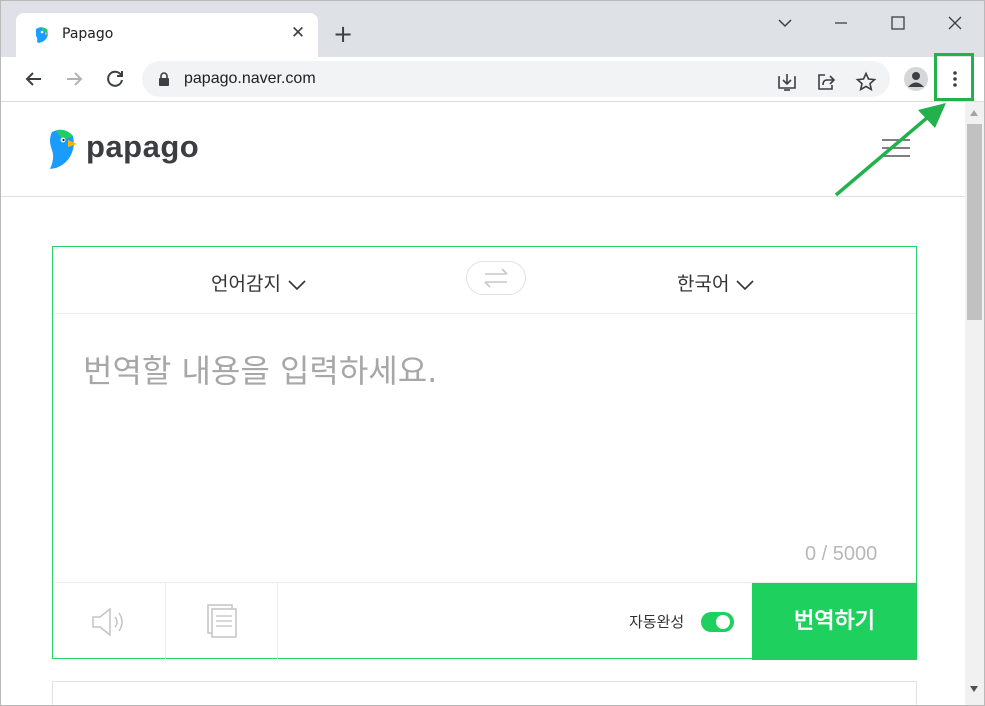 The width and height of the screenshot is (985, 706). What do you see at coordinates (657, 622) in the screenshot?
I see `autocomplete-label: 자동완성` at bounding box center [657, 622].